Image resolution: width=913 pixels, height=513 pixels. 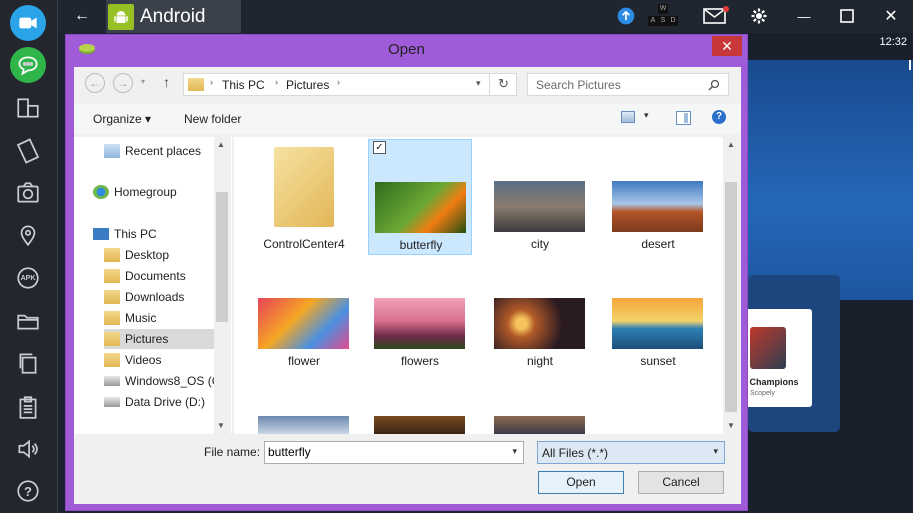 I want to click on window-close-button: ✕, so click(x=891, y=16).